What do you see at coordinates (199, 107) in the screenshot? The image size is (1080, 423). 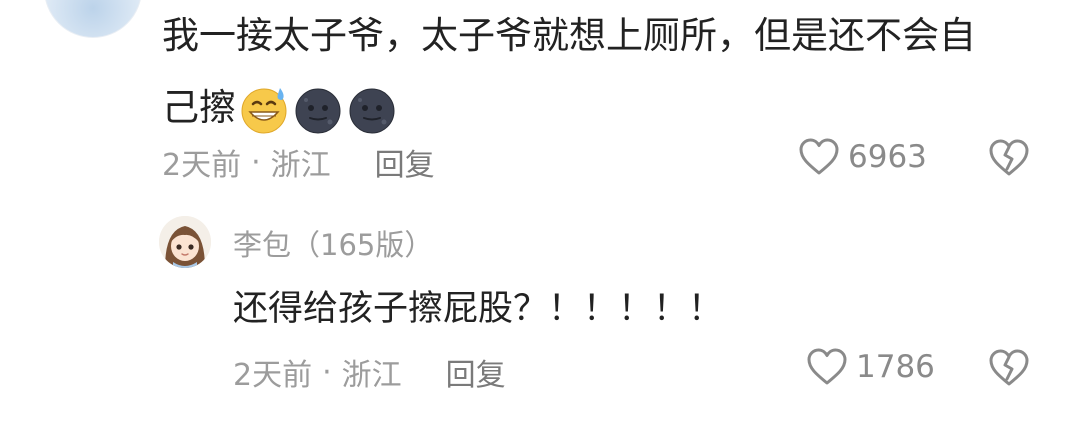 I see `parent-comment-line2-text: 己擦` at bounding box center [199, 107].